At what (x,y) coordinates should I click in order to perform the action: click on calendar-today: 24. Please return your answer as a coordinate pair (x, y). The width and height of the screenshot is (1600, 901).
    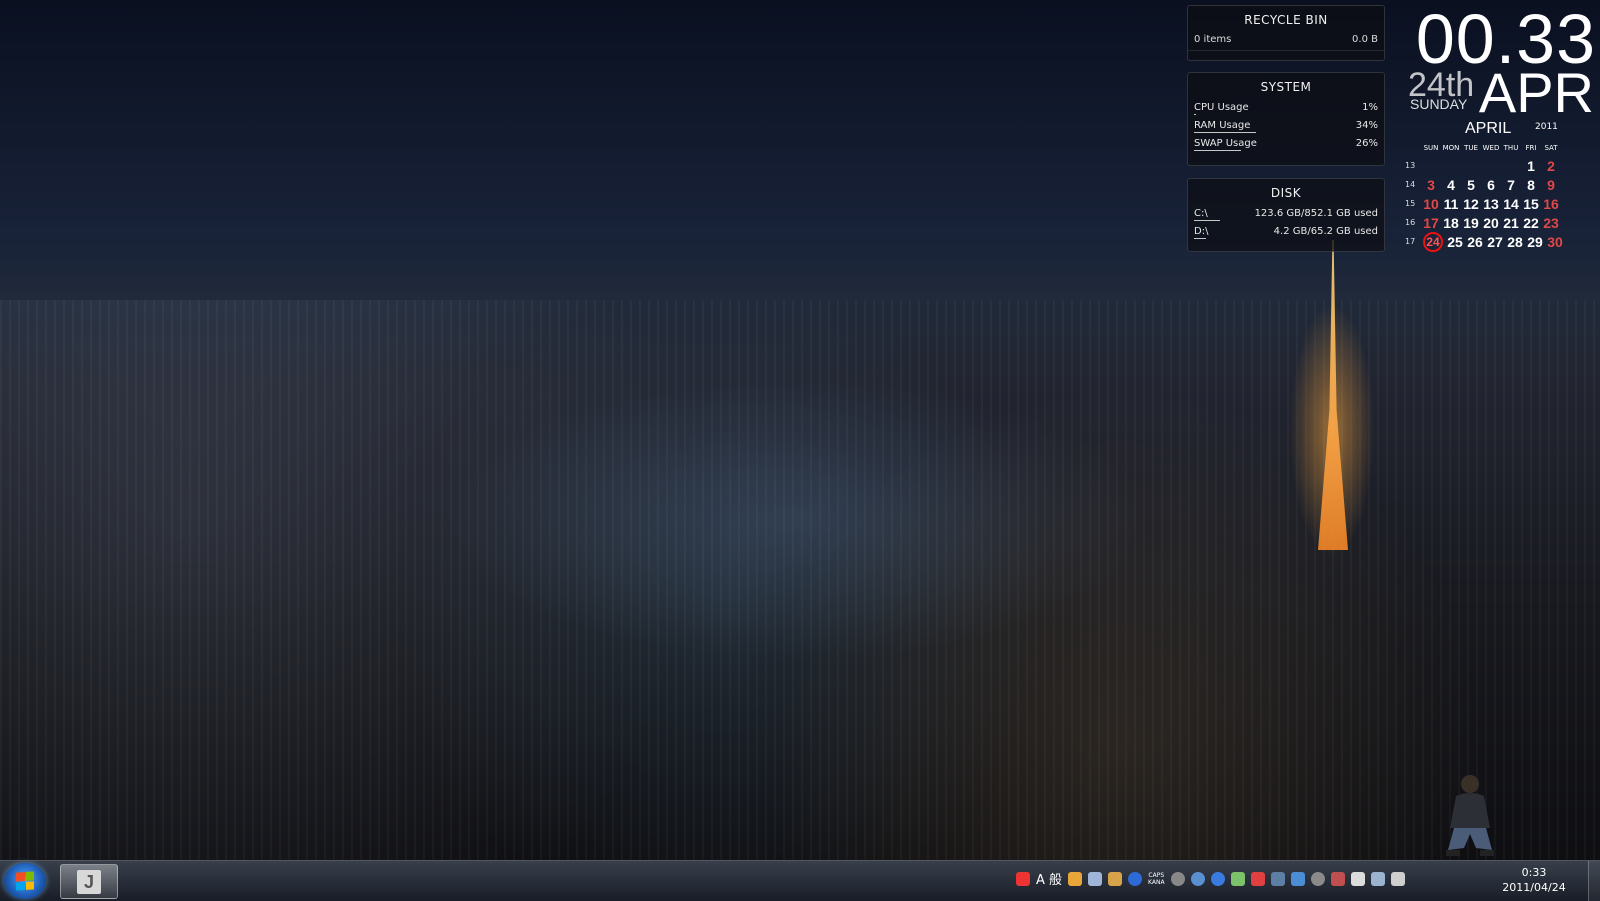
    Looking at the image, I should click on (1433, 241).